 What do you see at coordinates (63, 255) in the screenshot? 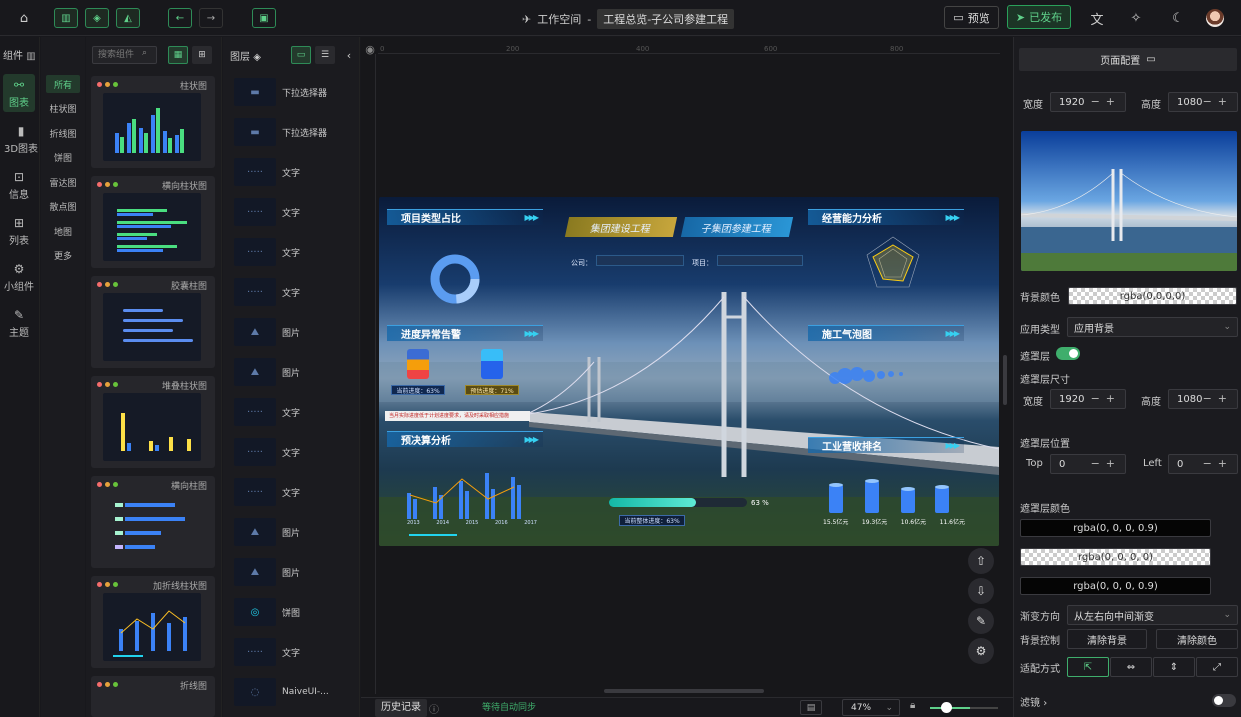
I see `category-more: 更多` at bounding box center [63, 255].